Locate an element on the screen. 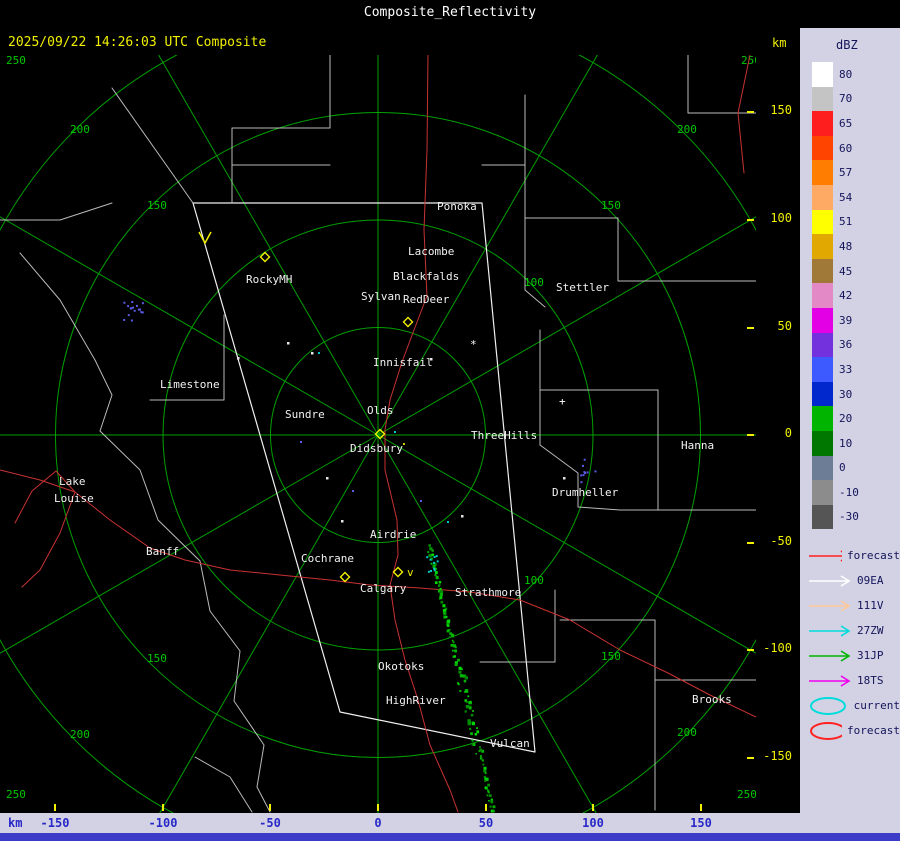  legend-label: 111V is located at coordinates (870, 605).